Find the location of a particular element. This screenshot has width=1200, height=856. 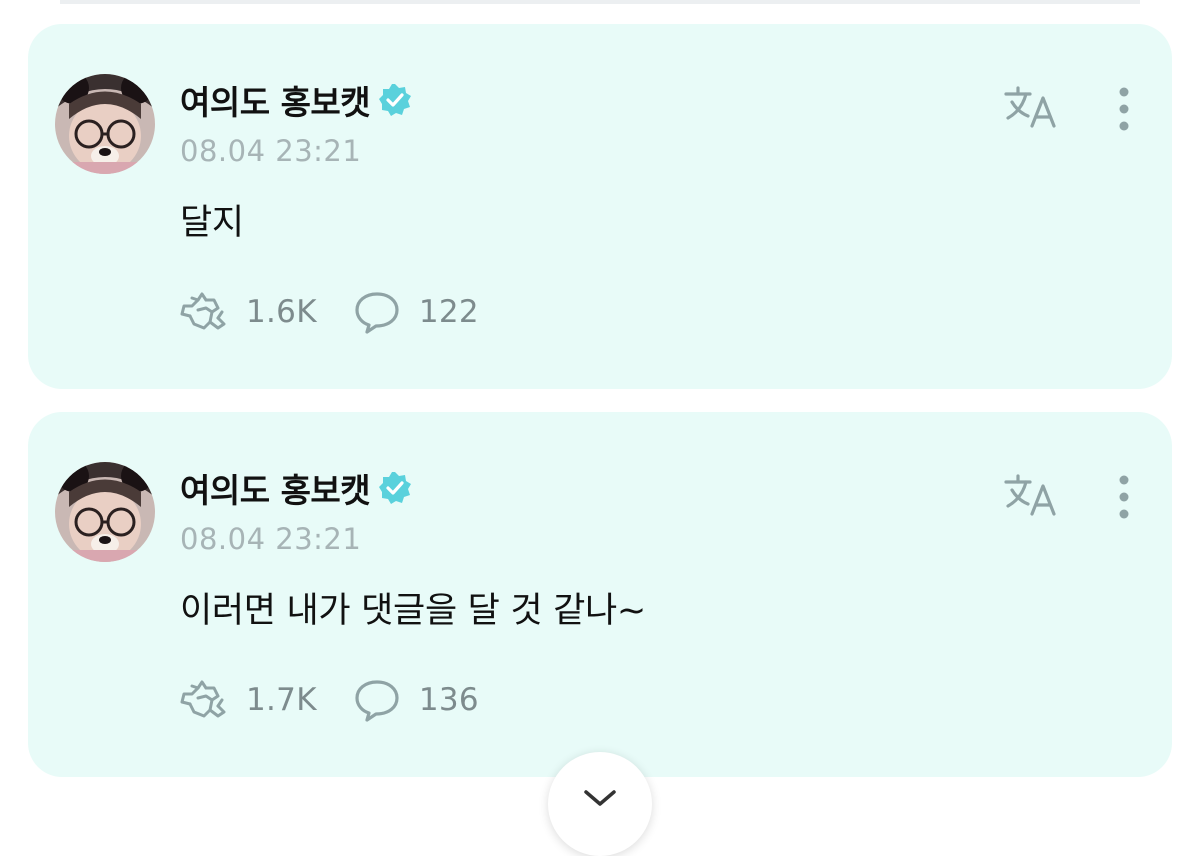

like-button: 1.7K is located at coordinates (247, 700).